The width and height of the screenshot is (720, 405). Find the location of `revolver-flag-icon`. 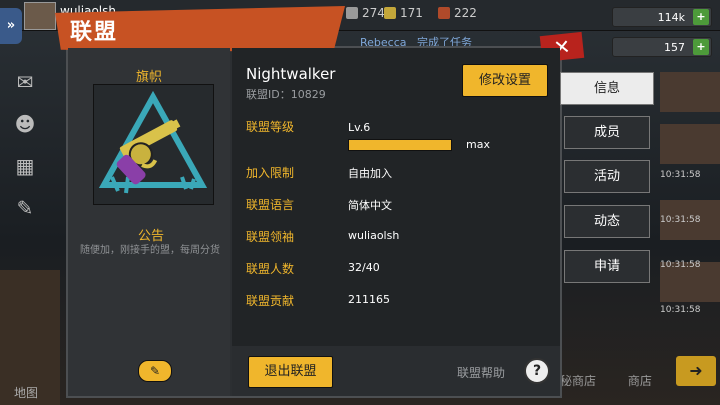

revolver-flag-icon is located at coordinates (153, 142).